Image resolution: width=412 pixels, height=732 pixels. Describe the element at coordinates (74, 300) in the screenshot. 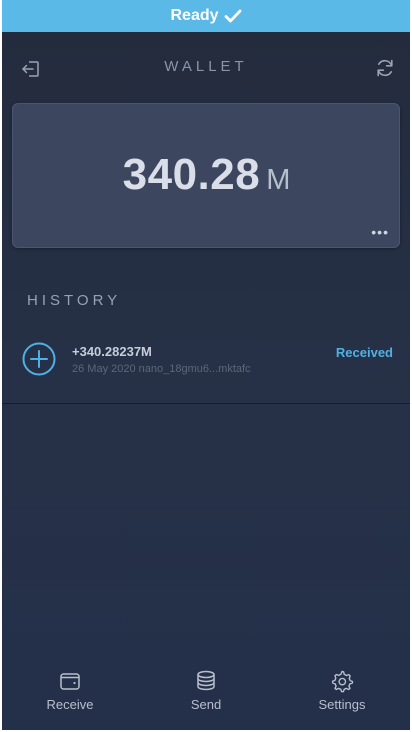

I see `history-title: HISTORY` at that location.